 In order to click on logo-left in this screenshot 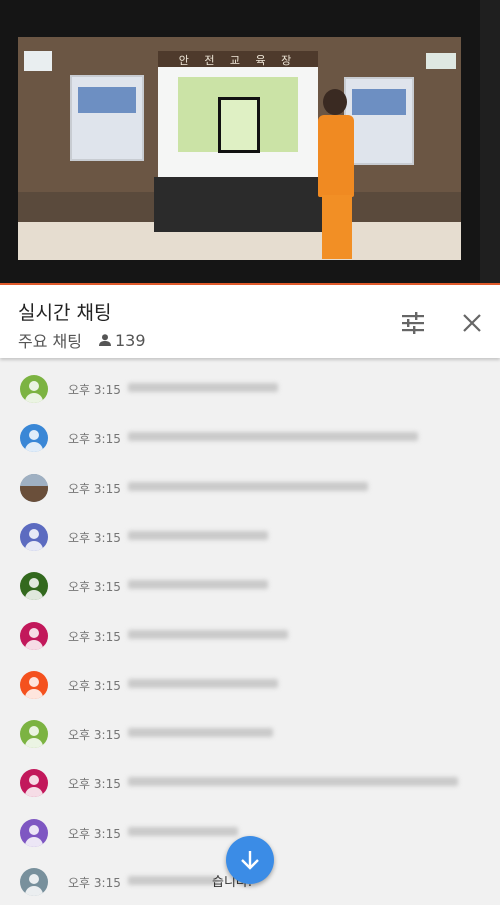, I will do `click(38, 61)`.